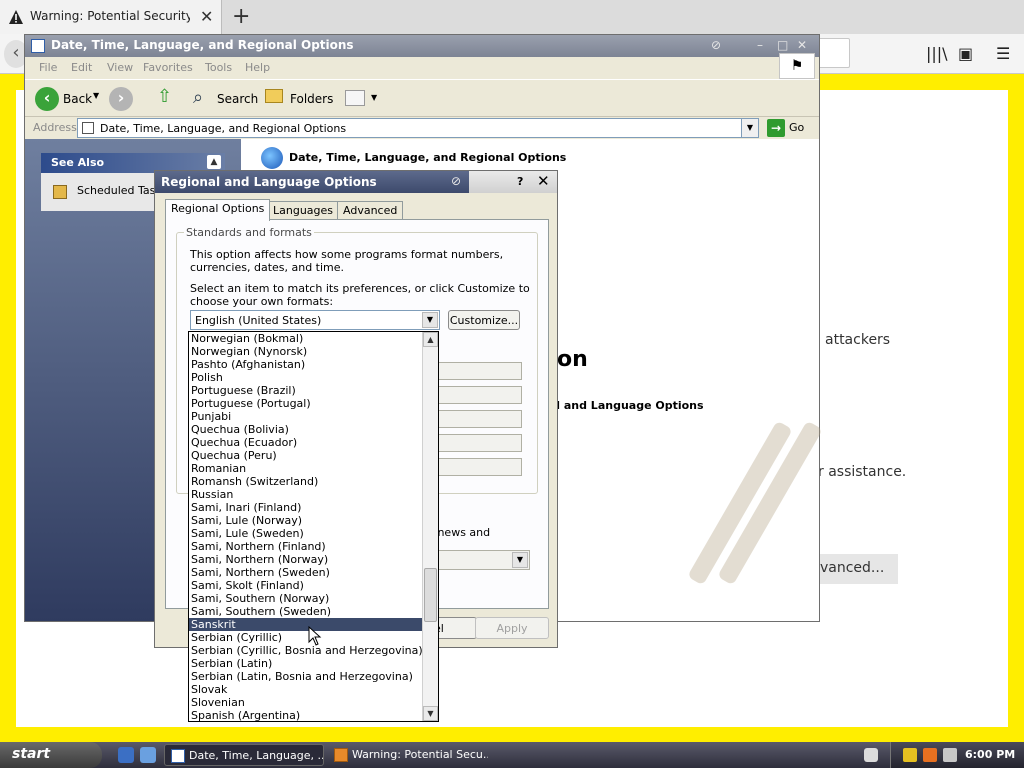 The width and height of the screenshot is (1024, 768). What do you see at coordinates (782, 45) in the screenshot?
I see `maximize-icon: □` at bounding box center [782, 45].